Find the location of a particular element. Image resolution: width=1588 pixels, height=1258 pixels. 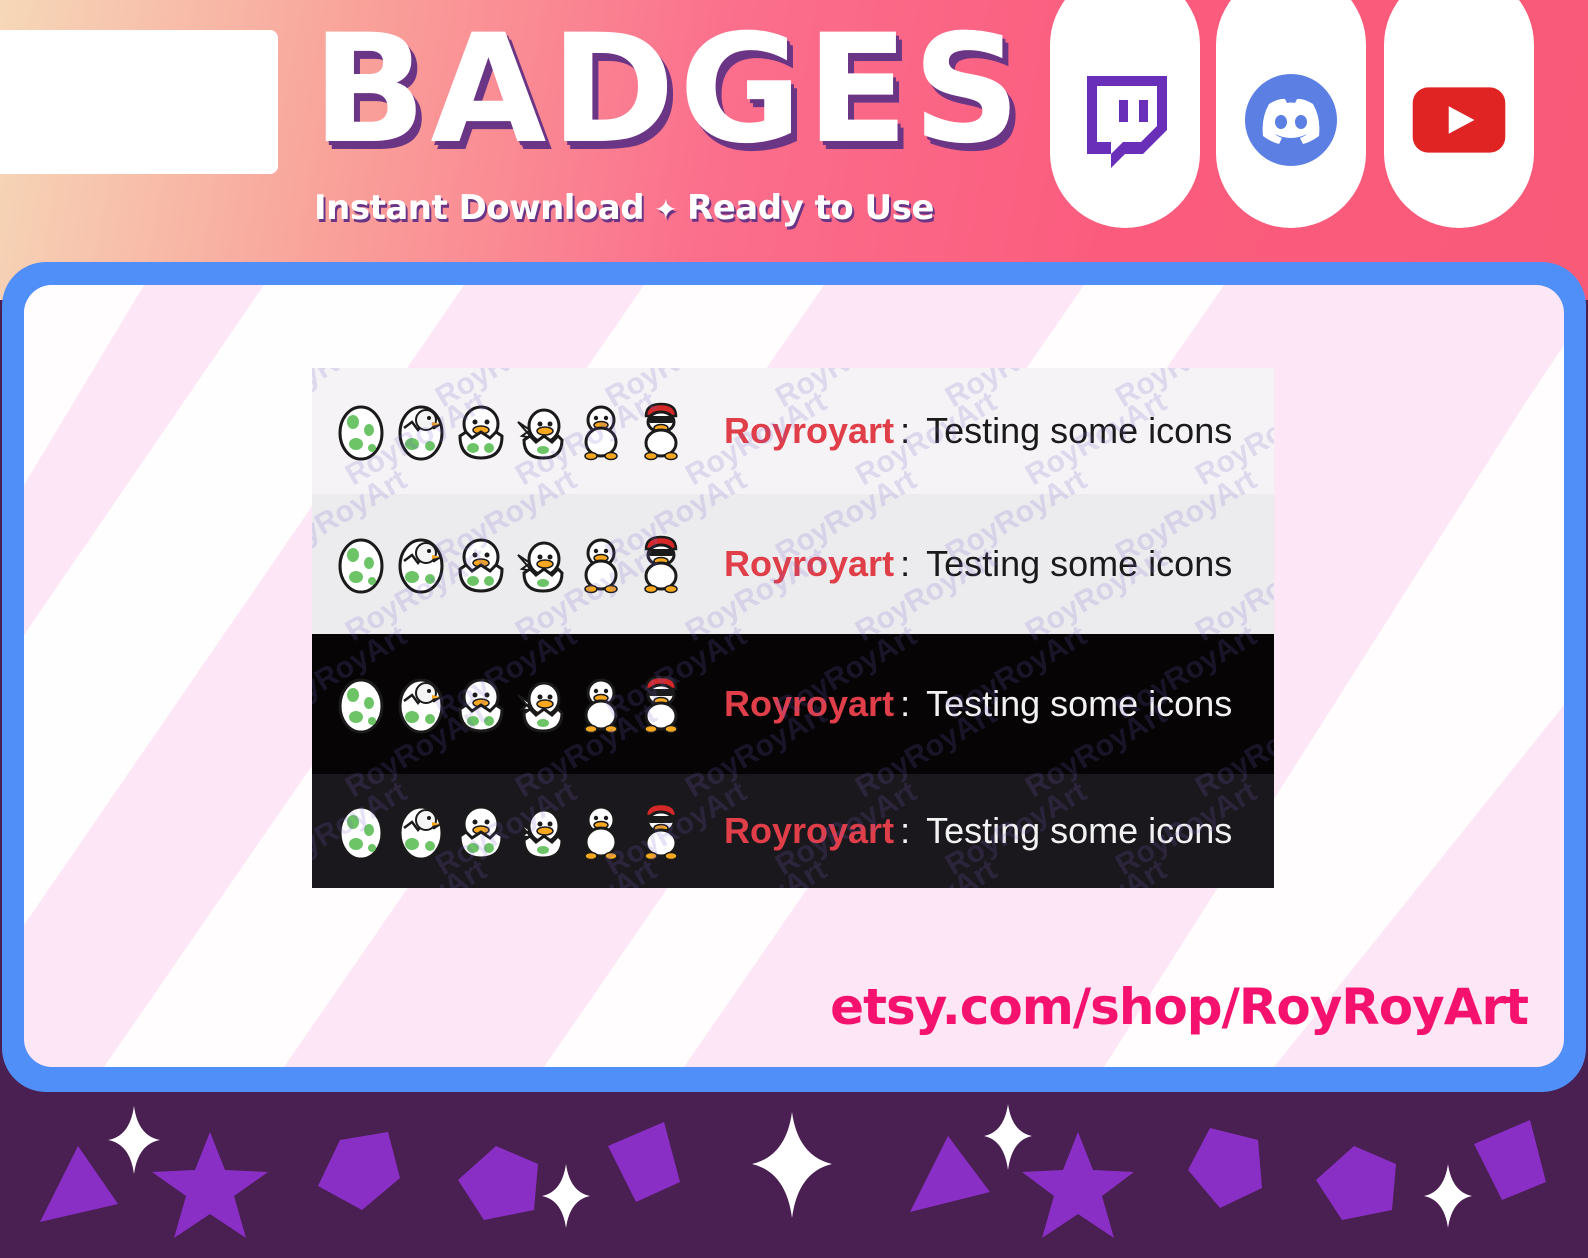

chat-row-light: Royroyart: Testing some icons is located at coordinates (793, 431).